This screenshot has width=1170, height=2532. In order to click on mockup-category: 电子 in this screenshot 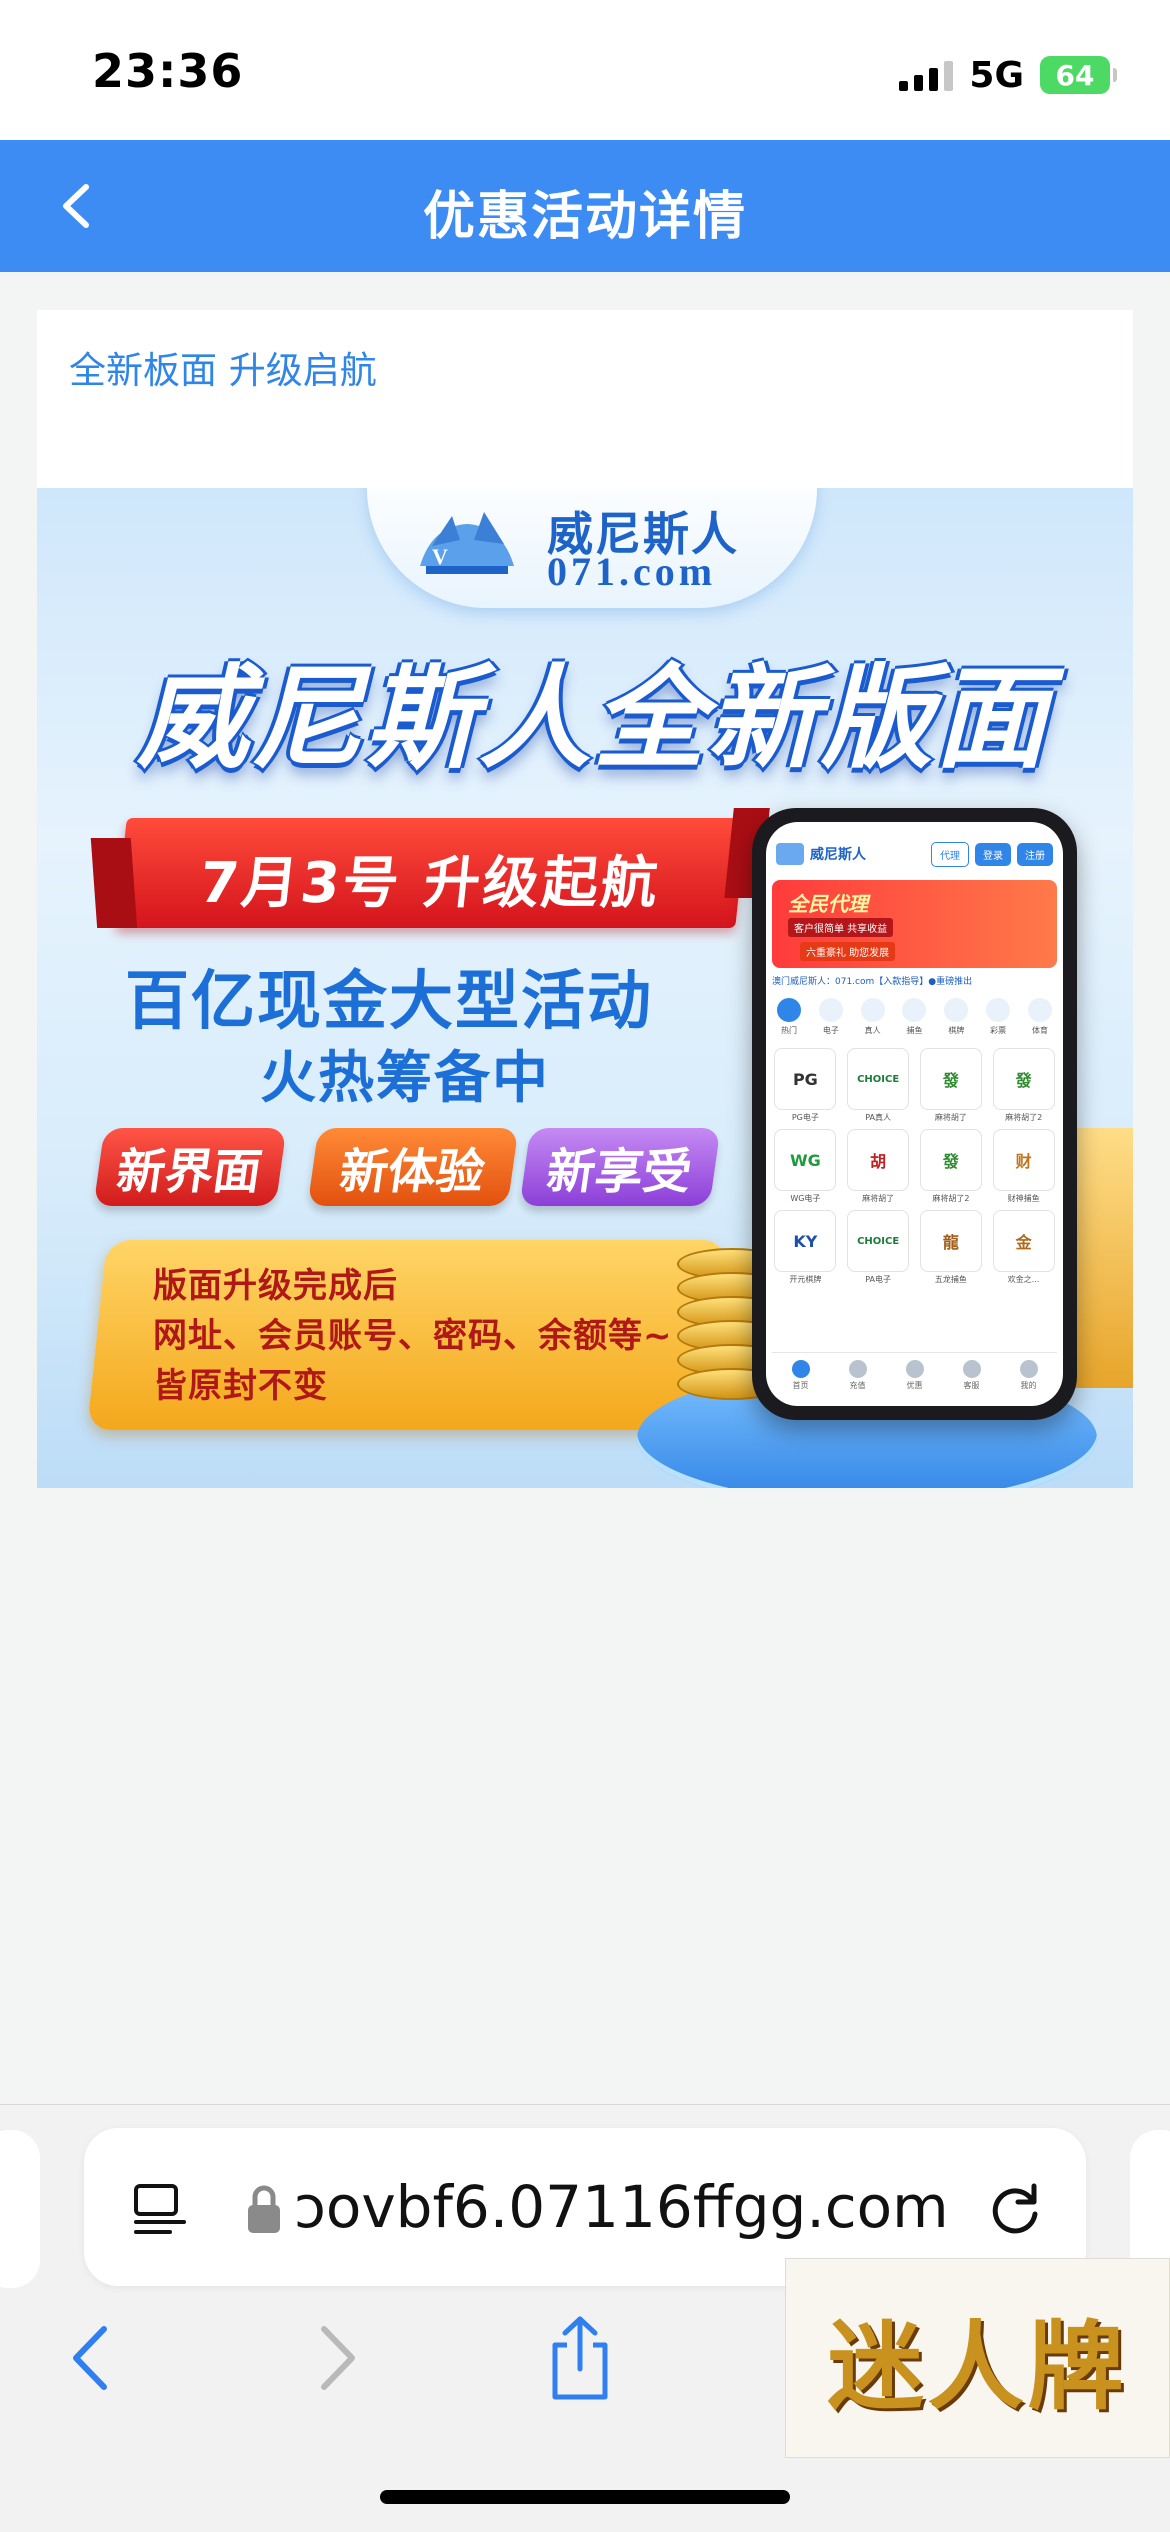, I will do `click(831, 1021)`.